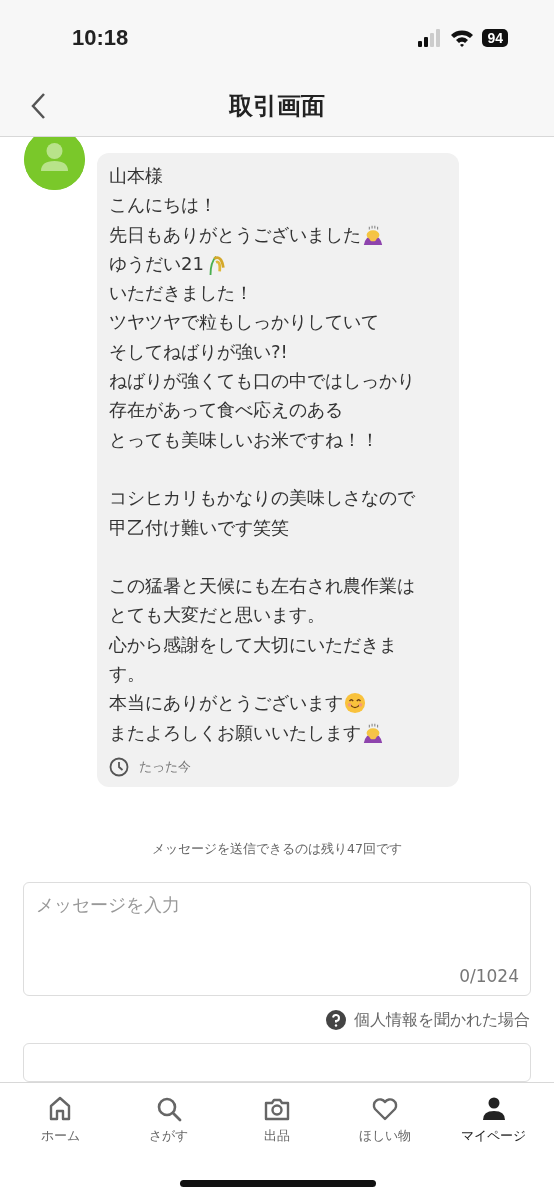 The height and width of the screenshot is (1200, 554). What do you see at coordinates (136, 176) in the screenshot?
I see `message-line: 山本様` at bounding box center [136, 176].